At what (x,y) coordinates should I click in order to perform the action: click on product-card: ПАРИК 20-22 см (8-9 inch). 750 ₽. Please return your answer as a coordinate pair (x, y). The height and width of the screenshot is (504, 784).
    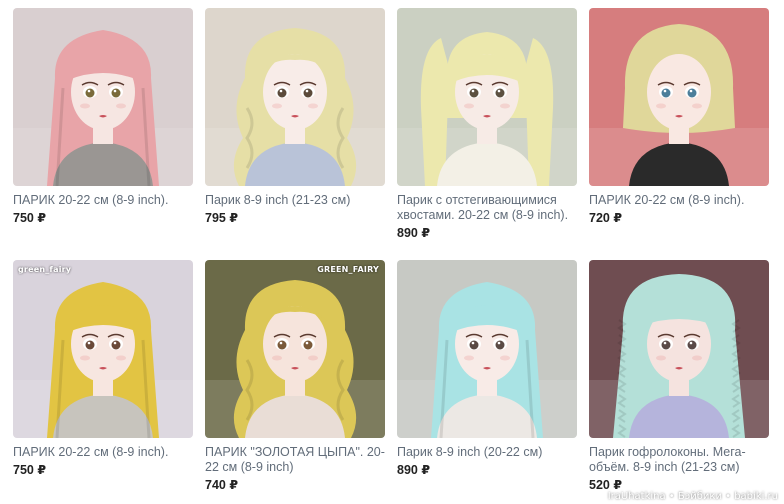
    Looking at the image, I should click on (103, 117).